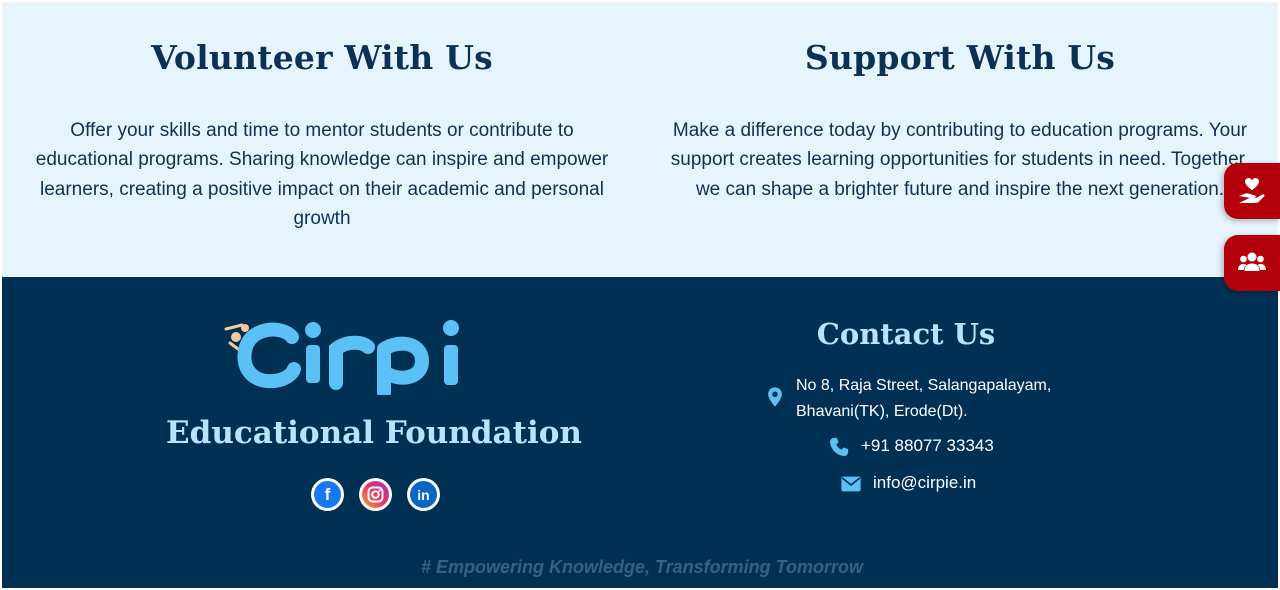 The height and width of the screenshot is (590, 1280). What do you see at coordinates (322, 57) in the screenshot?
I see `volunteer-title: Volunteer With Us` at bounding box center [322, 57].